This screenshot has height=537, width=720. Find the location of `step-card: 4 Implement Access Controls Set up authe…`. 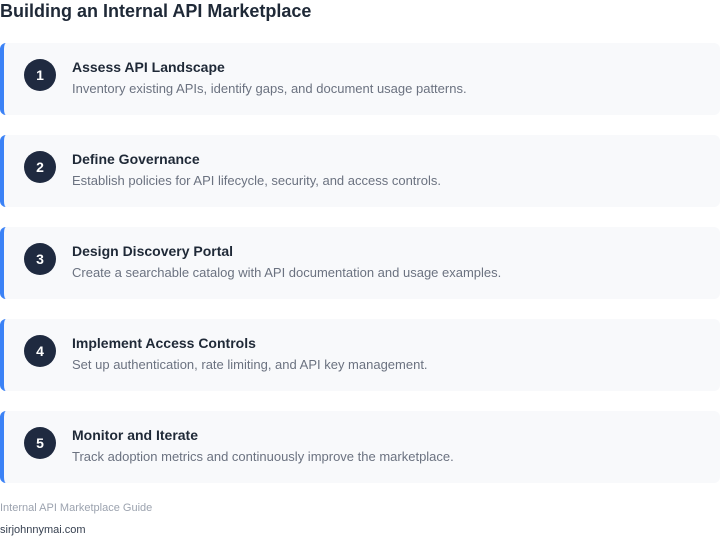

step-card: 4 Implement Access Controls Set up authe… is located at coordinates (360, 355).